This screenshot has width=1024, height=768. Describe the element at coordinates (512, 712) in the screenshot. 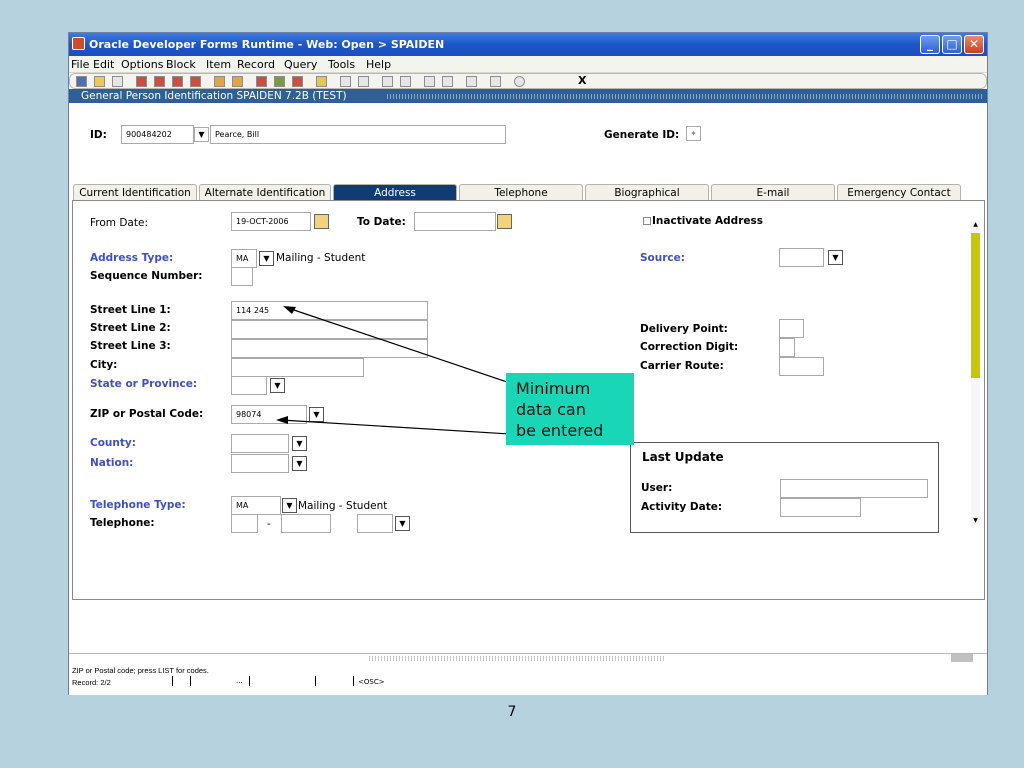

I see `page-number: 7` at that location.